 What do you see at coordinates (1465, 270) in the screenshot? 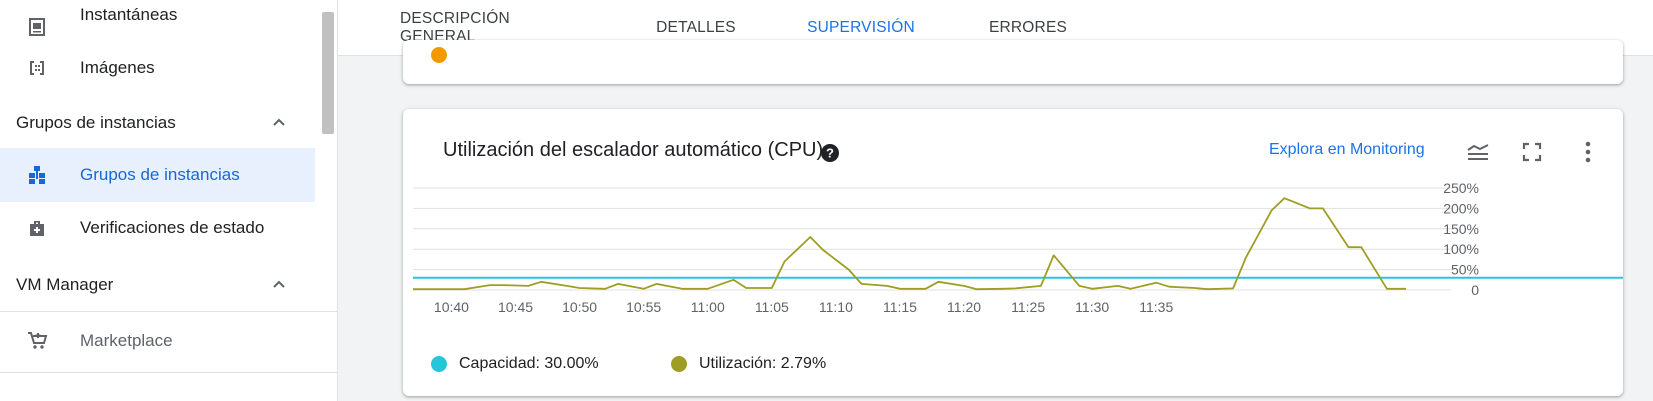
I see `y-tick-label: 50%` at bounding box center [1465, 270].